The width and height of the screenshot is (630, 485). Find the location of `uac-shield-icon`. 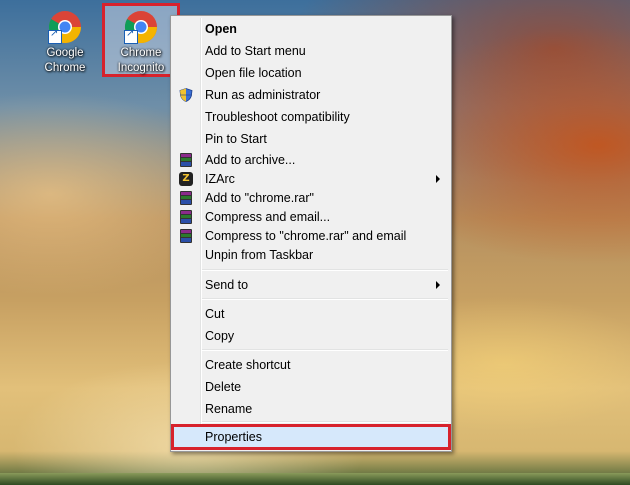

uac-shield-icon is located at coordinates (186, 95).